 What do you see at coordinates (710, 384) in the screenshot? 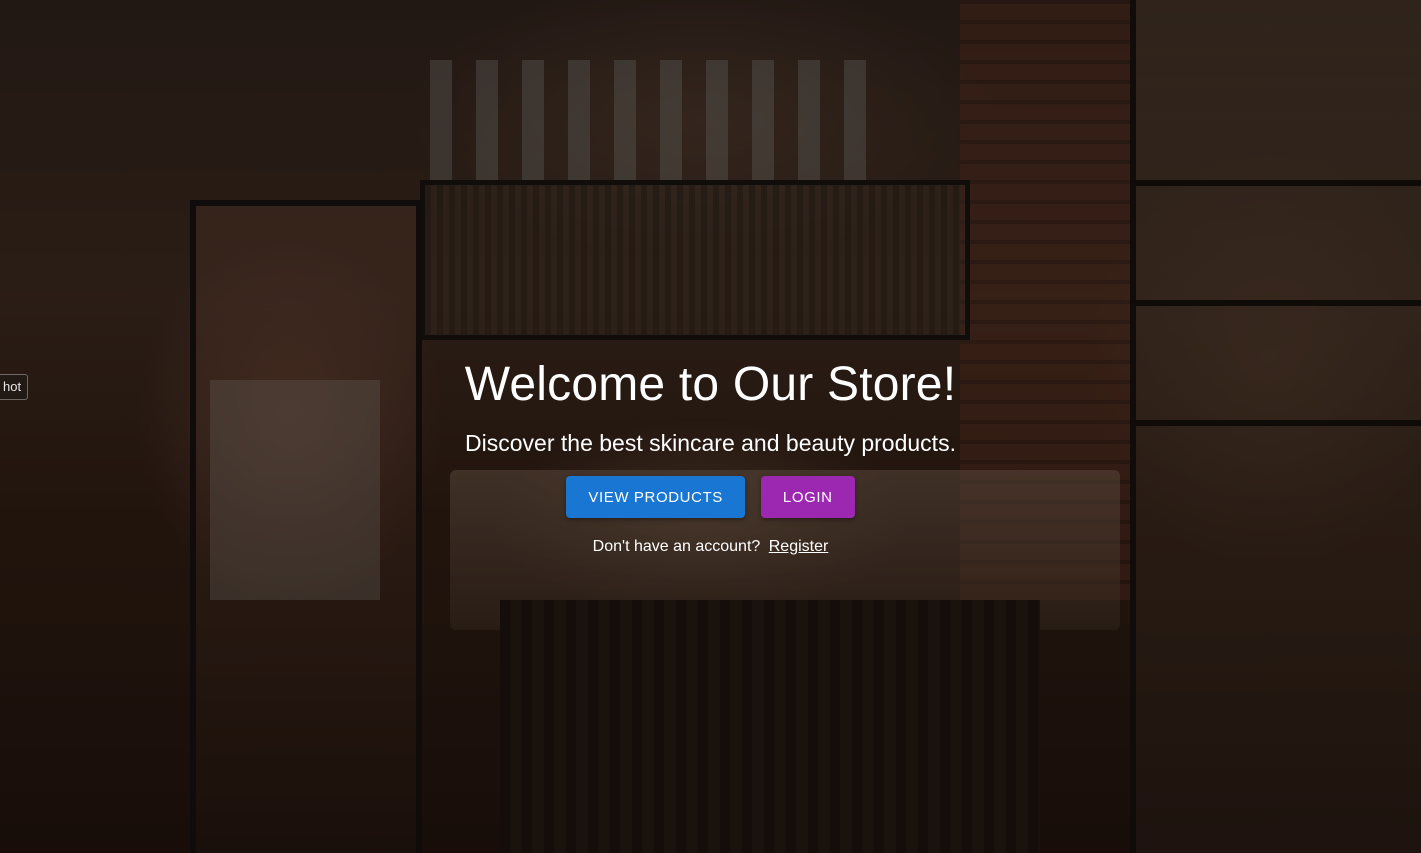
I see `hero-title: Welcome to Our Store!` at bounding box center [710, 384].